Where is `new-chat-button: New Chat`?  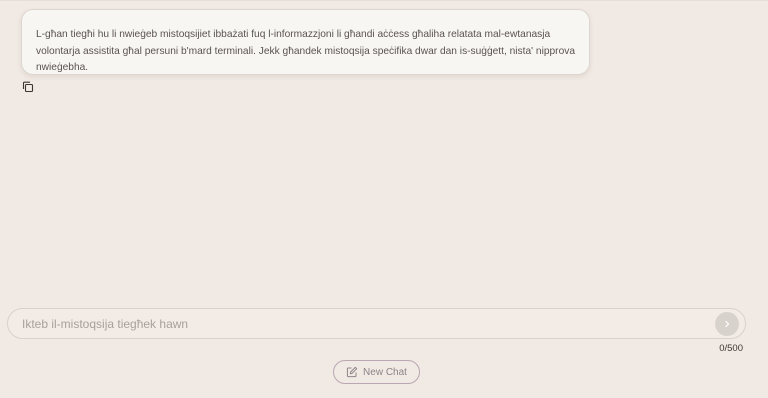 new-chat-button: New Chat is located at coordinates (376, 372).